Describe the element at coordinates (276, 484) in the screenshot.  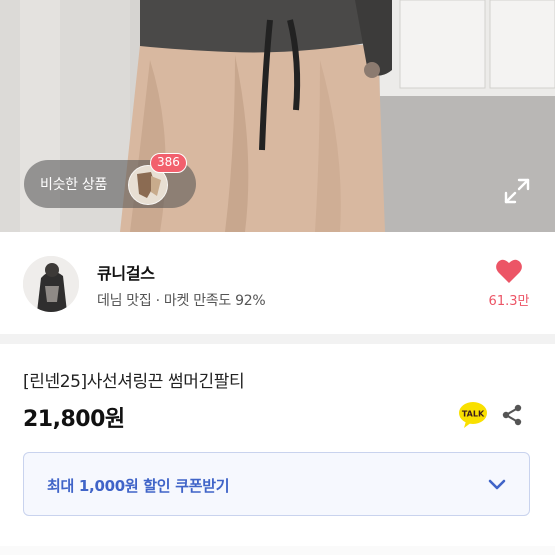
I see `coupon-download-button: 최대 1,000원 할인 쿠폰받기` at that location.